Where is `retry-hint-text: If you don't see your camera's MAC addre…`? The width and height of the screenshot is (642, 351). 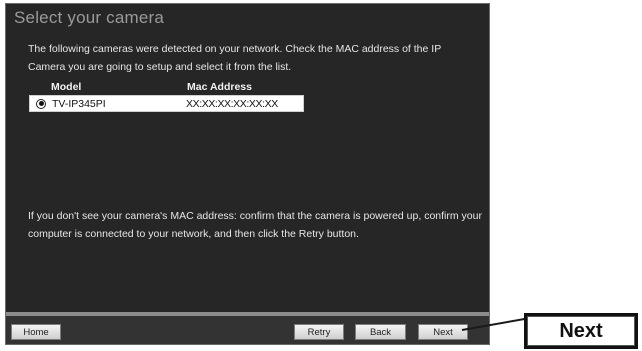 retry-hint-text: If you don't see your camera's MAC addre… is located at coordinates (255, 225).